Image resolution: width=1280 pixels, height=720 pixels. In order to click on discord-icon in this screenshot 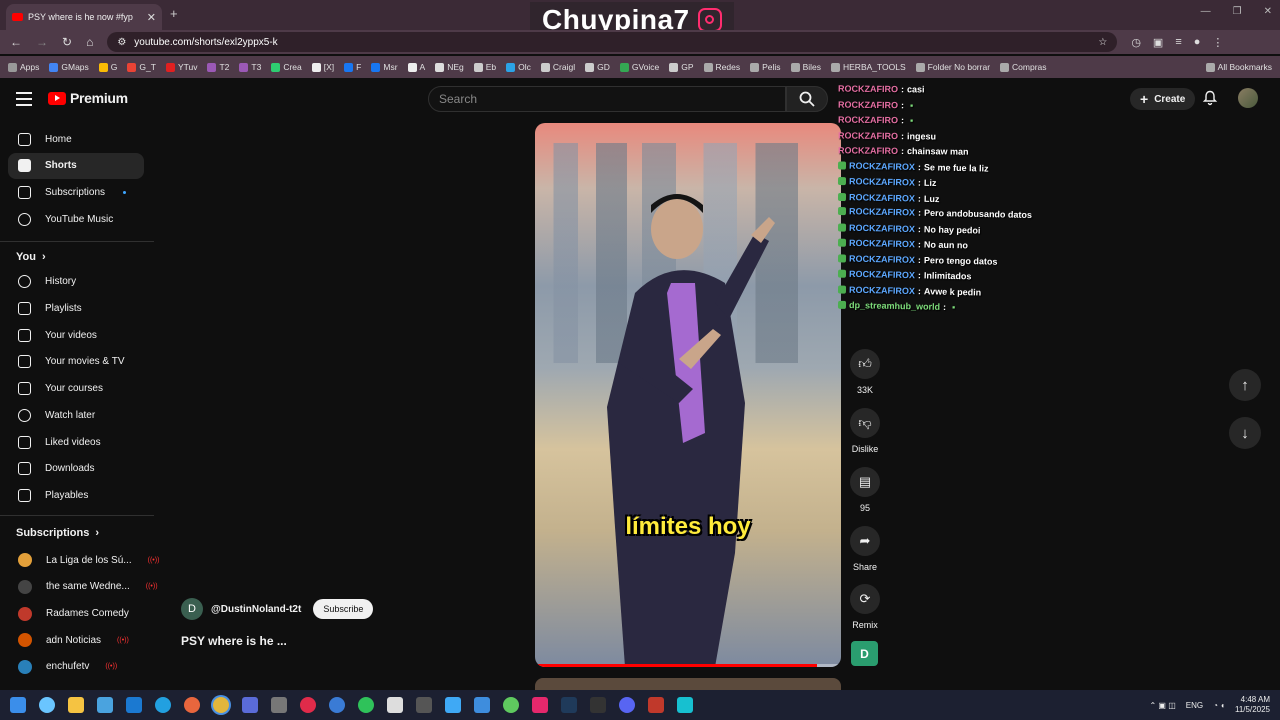, I will do `click(627, 705)`.